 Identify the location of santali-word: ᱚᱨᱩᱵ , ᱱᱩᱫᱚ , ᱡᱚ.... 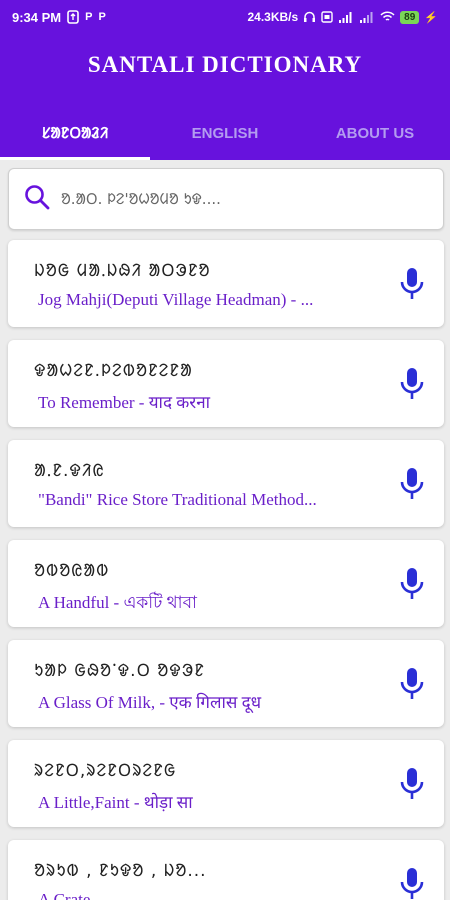
(120, 871).